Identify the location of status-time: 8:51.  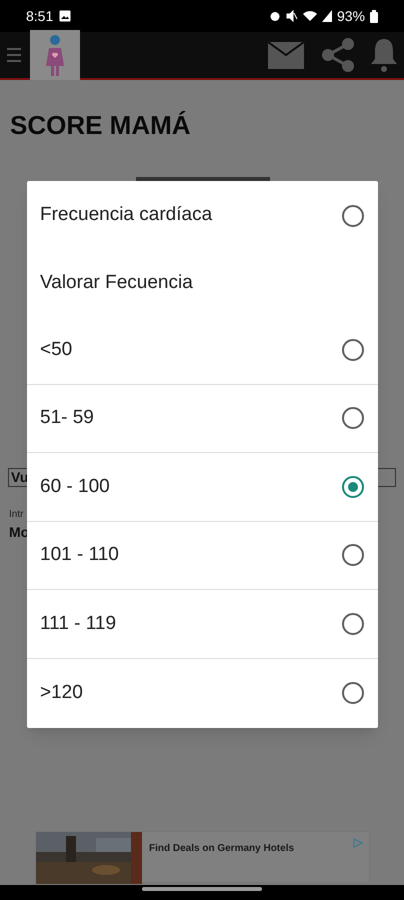
(40, 16).